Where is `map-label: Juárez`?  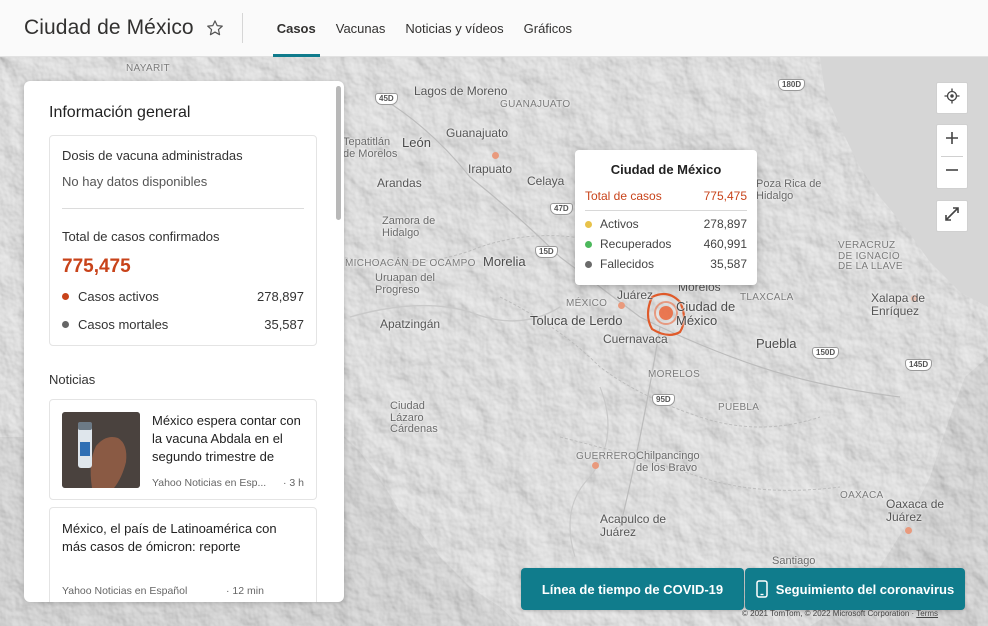 map-label: Juárez is located at coordinates (635, 295).